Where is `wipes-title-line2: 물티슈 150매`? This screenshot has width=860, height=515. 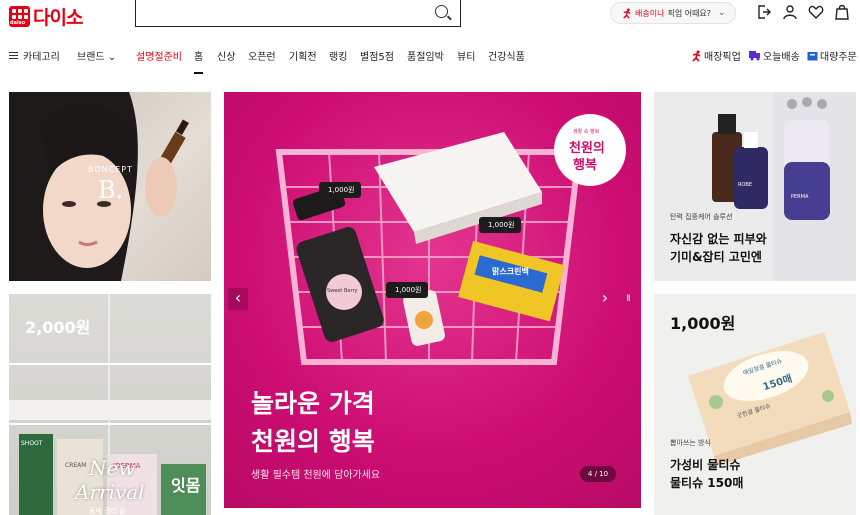 wipes-title-line2: 물티슈 150매 is located at coordinates (707, 483).